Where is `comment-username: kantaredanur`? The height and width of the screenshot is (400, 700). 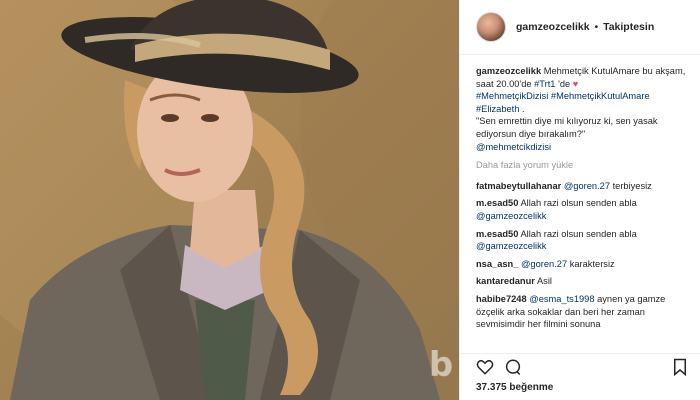
comment-username: kantaredanur is located at coordinates (505, 281).